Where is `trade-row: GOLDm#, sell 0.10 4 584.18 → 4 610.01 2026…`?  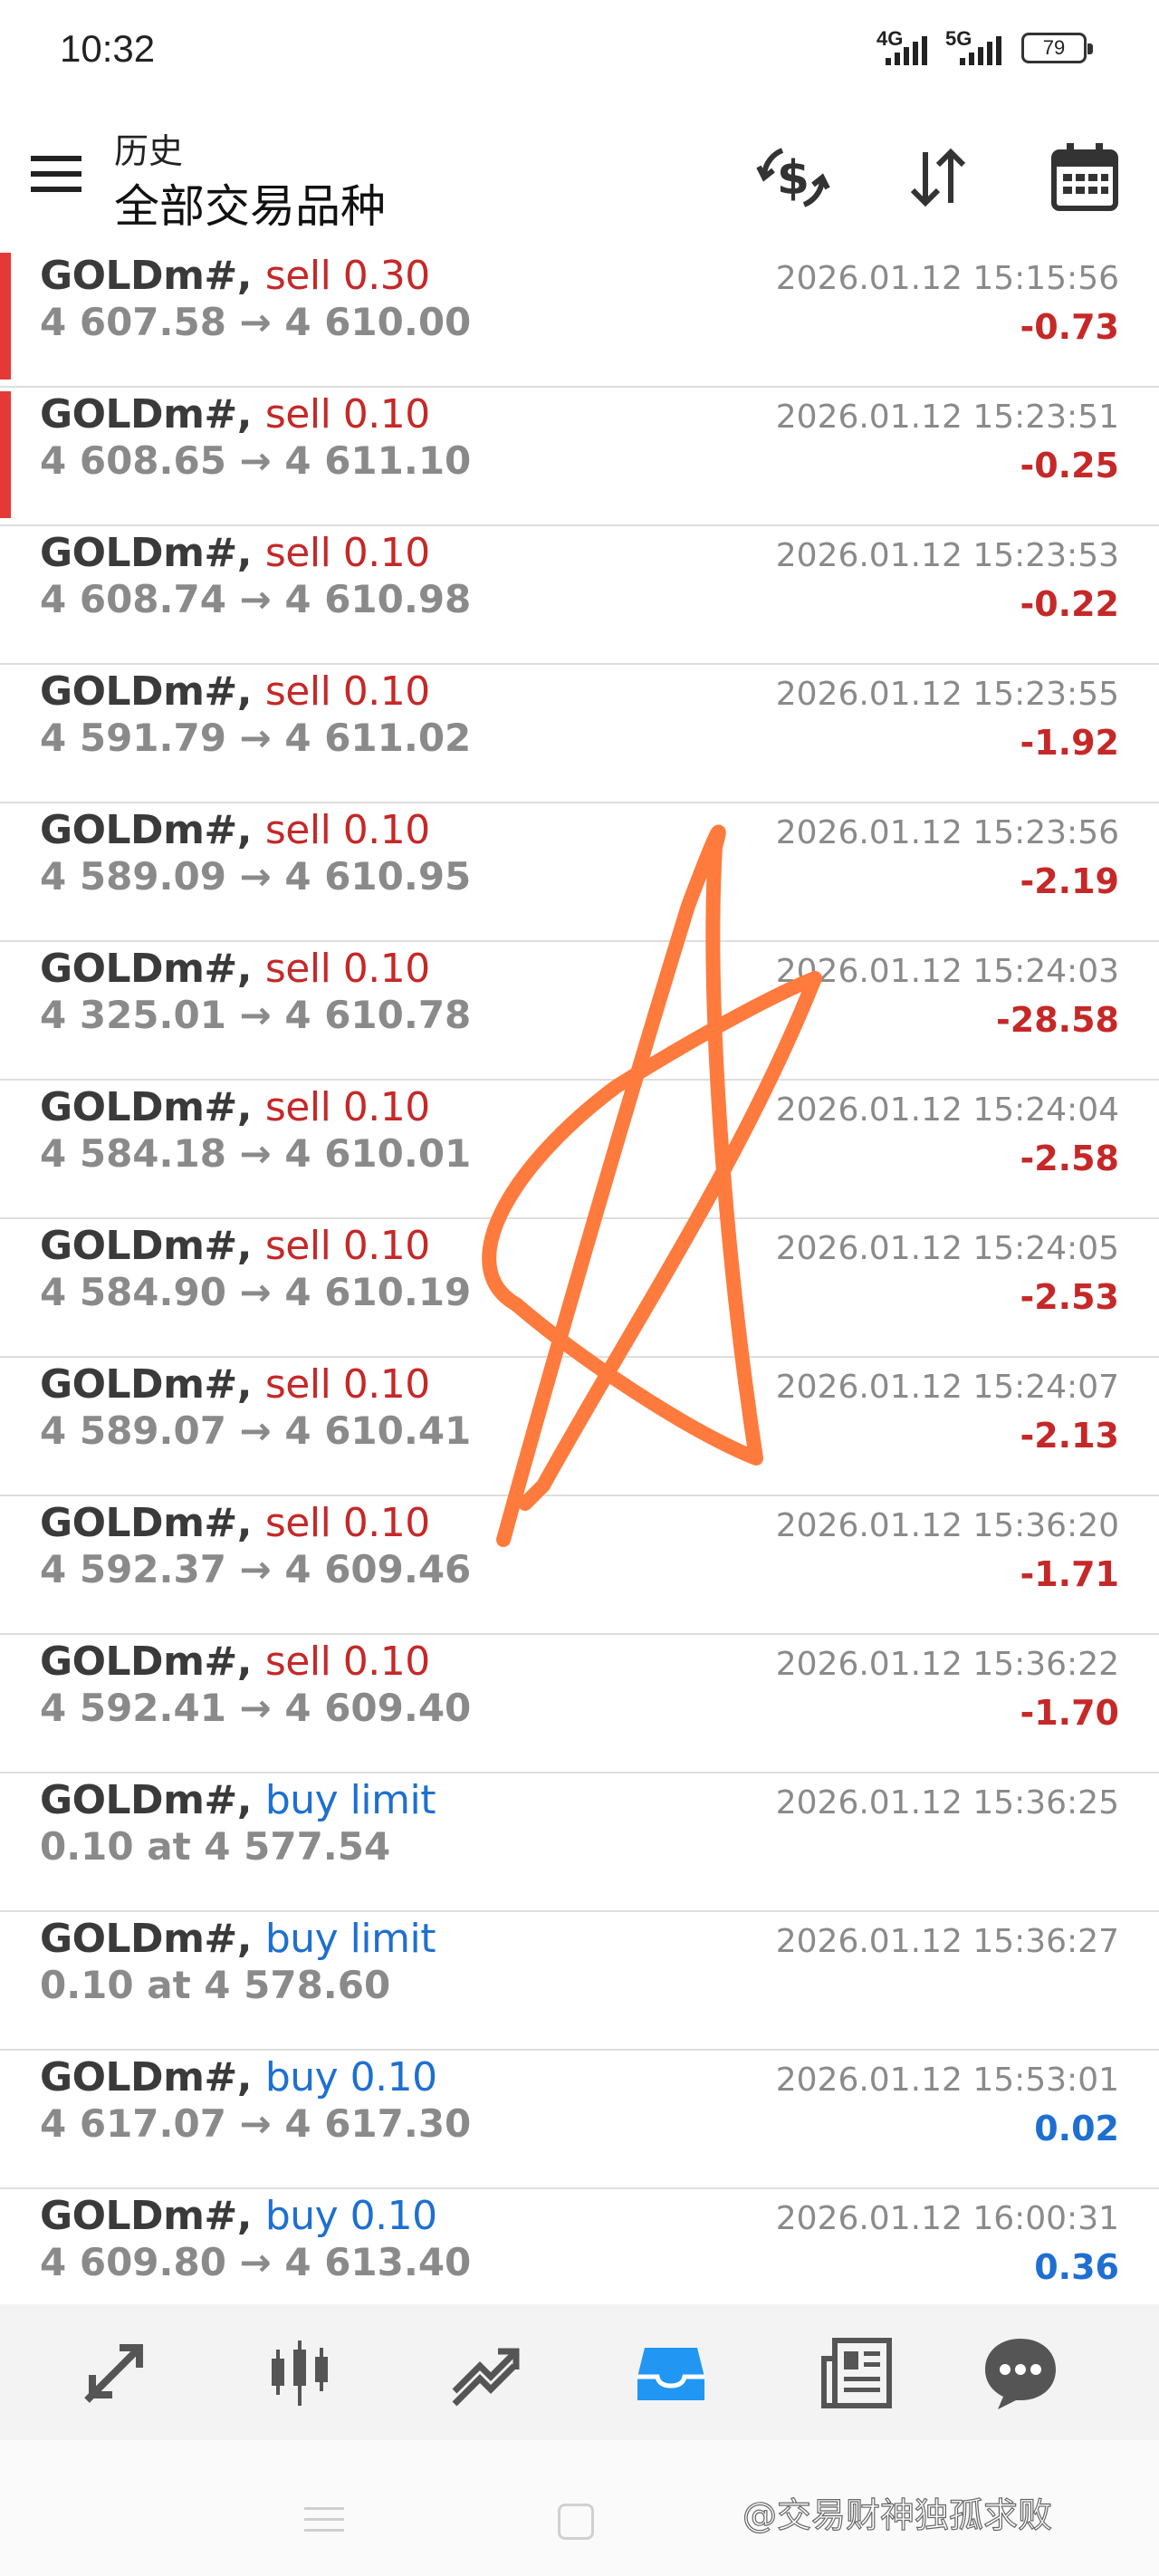
trade-row: GOLDm#, sell 0.10 4 584.18 → 4 610.01 2026… is located at coordinates (579, 1150).